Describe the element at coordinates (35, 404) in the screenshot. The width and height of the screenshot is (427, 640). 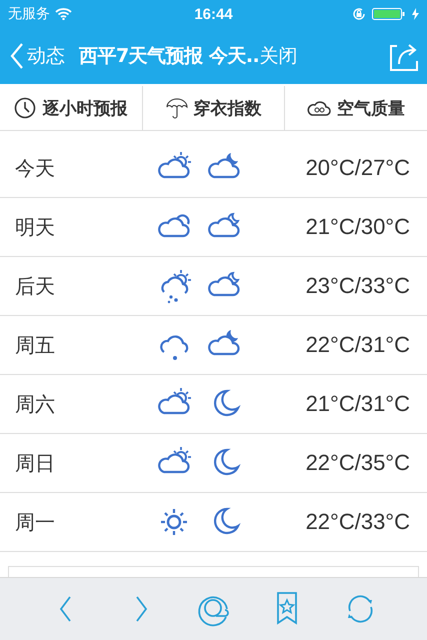
I see `day-label: 周六` at that location.